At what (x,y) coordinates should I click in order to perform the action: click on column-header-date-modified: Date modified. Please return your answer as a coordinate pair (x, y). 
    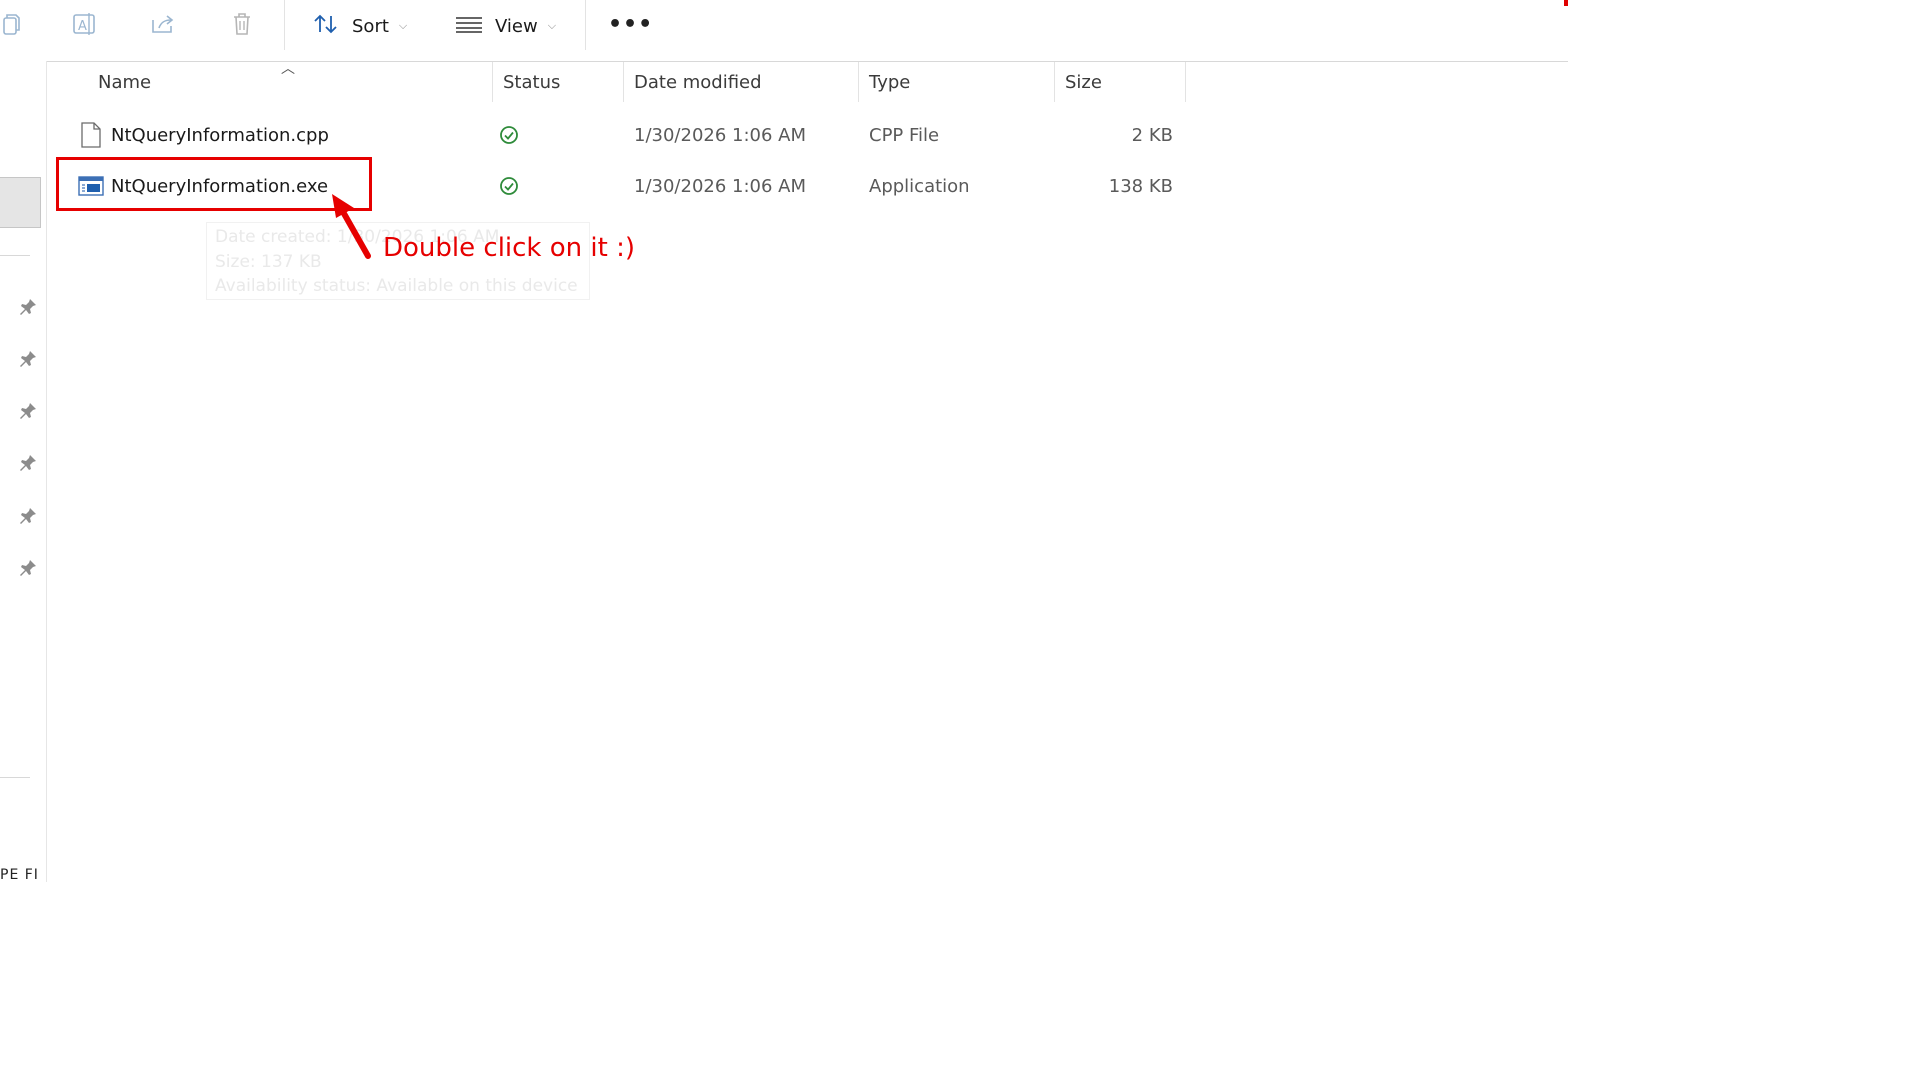
    Looking at the image, I should click on (698, 82).